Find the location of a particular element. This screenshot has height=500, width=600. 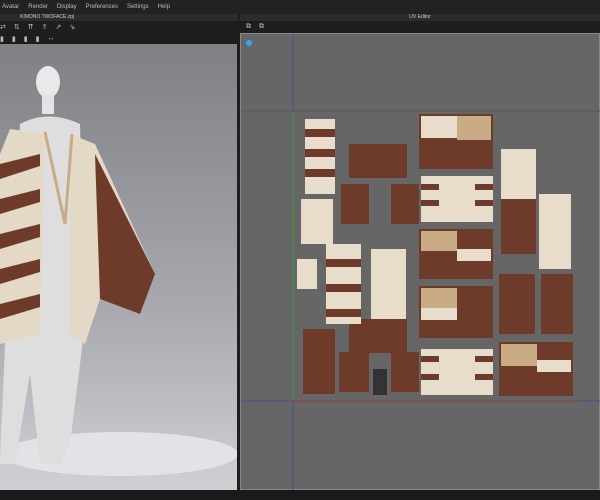

status-bar is located at coordinates (300, 495).